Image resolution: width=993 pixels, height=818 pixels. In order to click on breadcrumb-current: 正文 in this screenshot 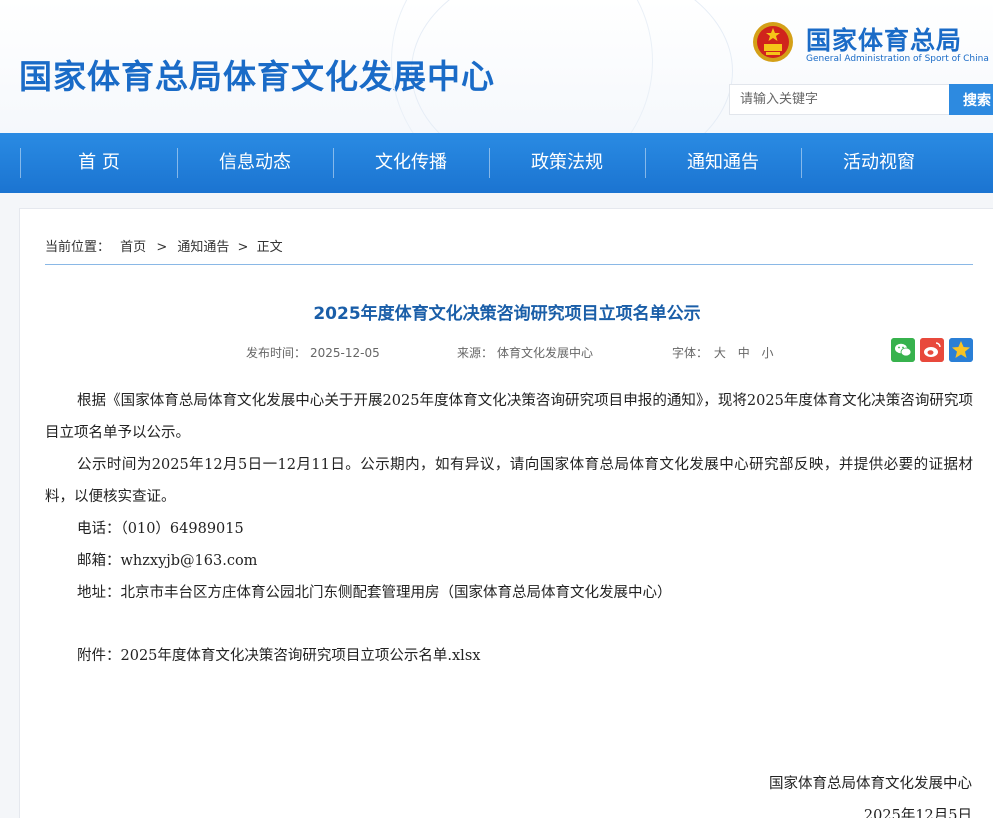, I will do `click(269, 247)`.